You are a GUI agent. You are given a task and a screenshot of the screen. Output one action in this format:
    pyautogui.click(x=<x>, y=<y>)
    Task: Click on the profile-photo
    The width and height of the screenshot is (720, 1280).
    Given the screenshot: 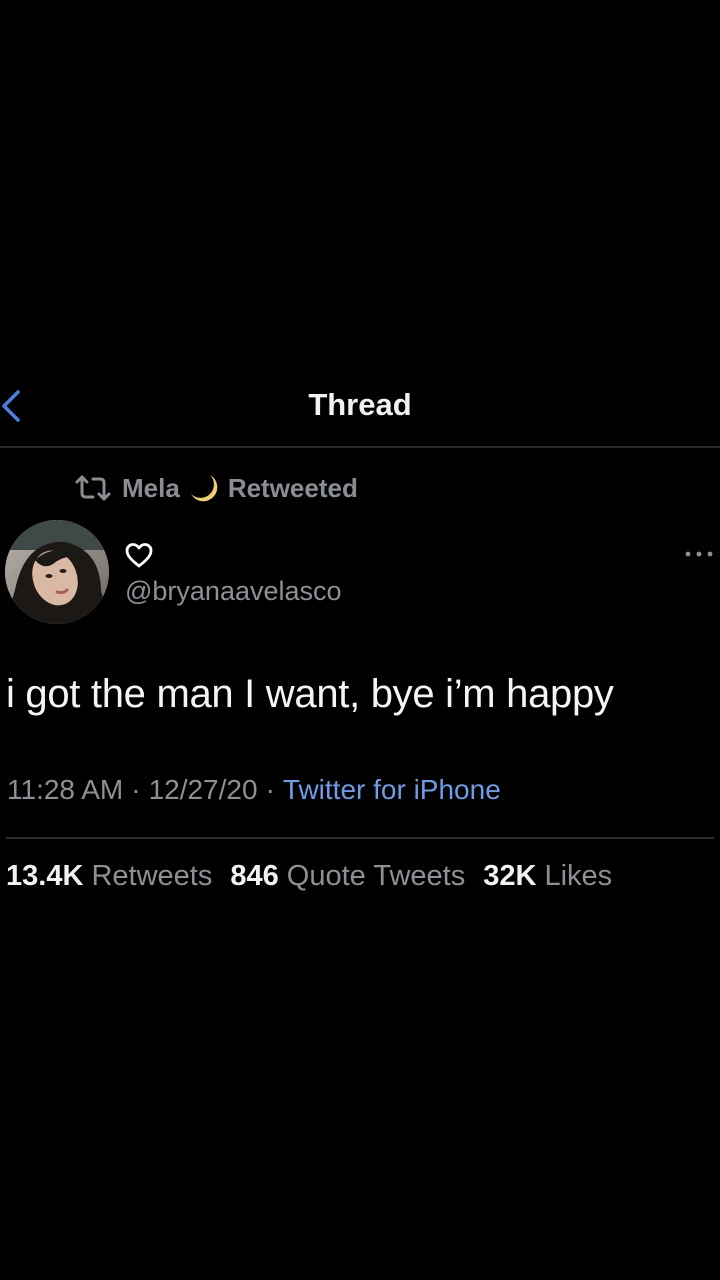 What is the action you would take?
    pyautogui.click(x=57, y=572)
    